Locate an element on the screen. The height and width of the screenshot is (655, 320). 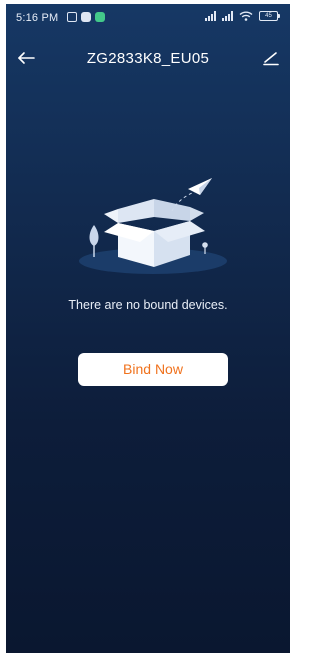
bind-now-button: Bind Now is located at coordinates (153, 369).